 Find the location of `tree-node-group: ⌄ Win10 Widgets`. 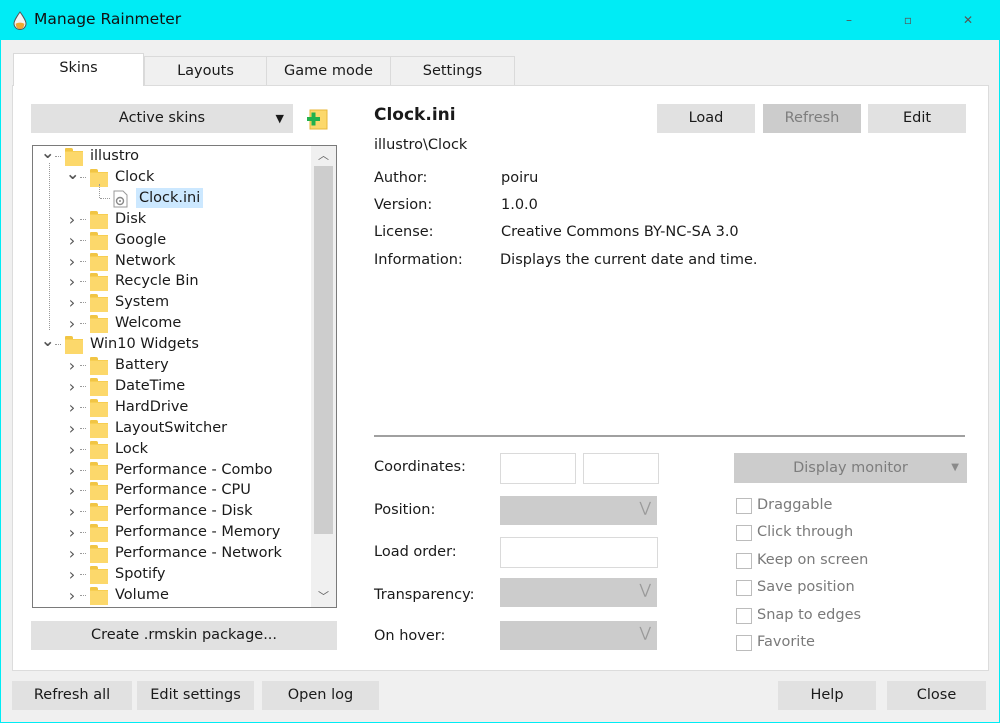

tree-node-group: ⌄ Win10 Widgets is located at coordinates (172, 344).